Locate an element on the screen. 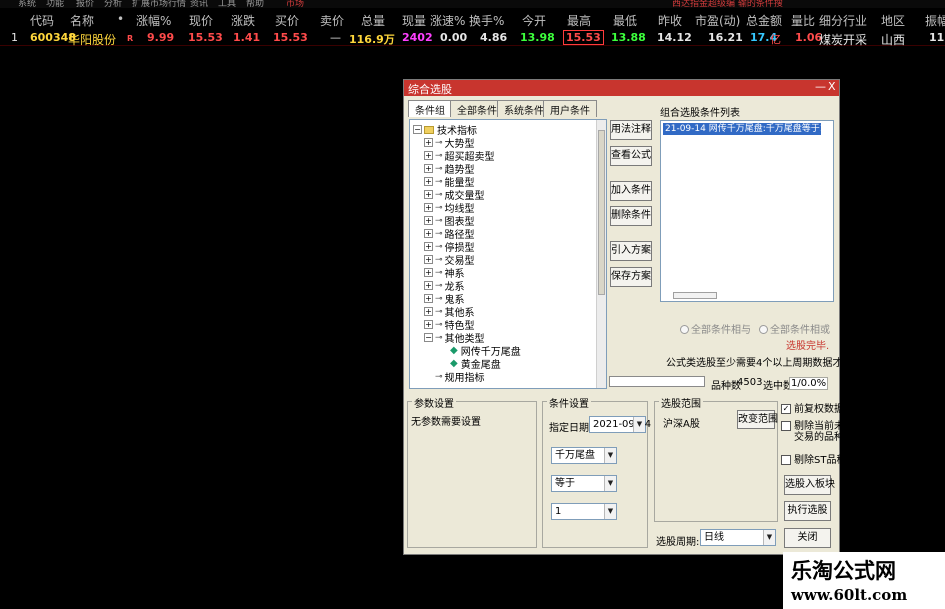 The image size is (945, 609). change-range-button: 改变范围 is located at coordinates (757, 419).